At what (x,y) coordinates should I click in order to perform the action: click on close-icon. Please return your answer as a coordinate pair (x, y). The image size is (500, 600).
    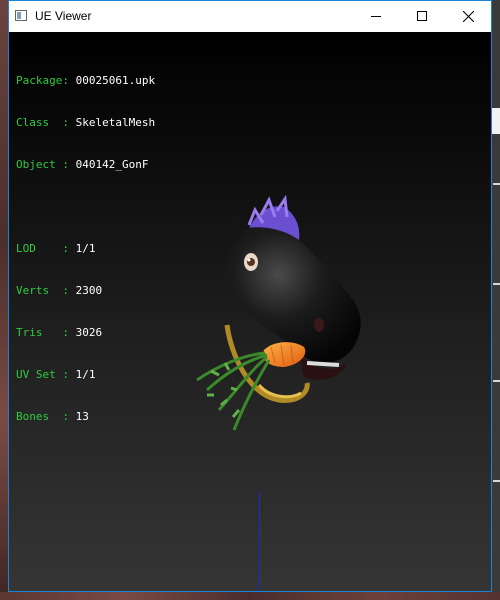
    Looking at the image, I should click on (468, 16).